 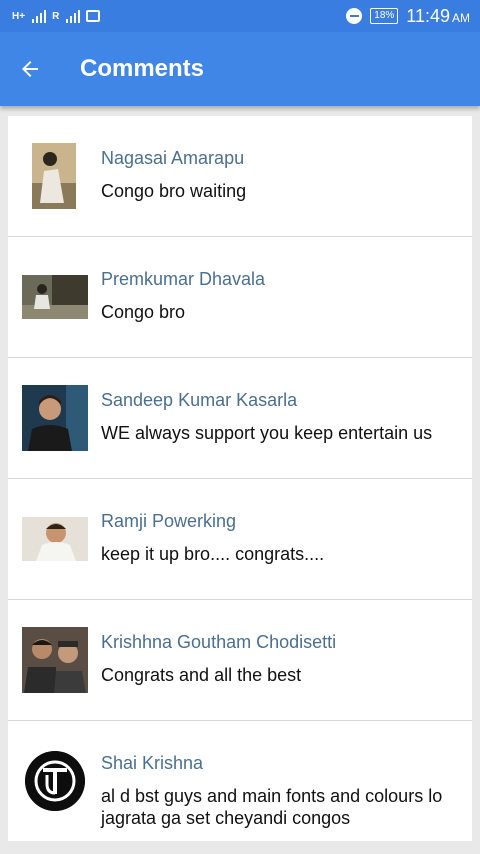 What do you see at coordinates (183, 279) in the screenshot?
I see `comment-author: Premkumar Dhavala` at bounding box center [183, 279].